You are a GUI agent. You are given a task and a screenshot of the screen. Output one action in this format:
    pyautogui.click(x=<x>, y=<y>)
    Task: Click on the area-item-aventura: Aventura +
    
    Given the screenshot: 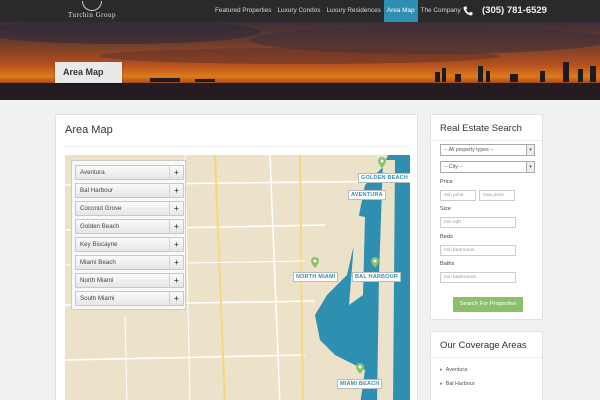 What is the action you would take?
    pyautogui.click(x=129, y=172)
    